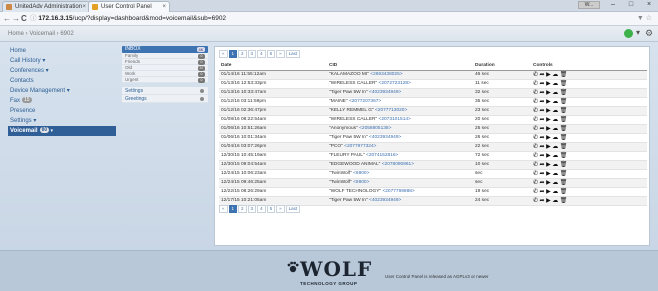 This screenshot has width=658, height=291. Describe the element at coordinates (273, 66) in the screenshot. I see `column-header-date: Date` at that location.